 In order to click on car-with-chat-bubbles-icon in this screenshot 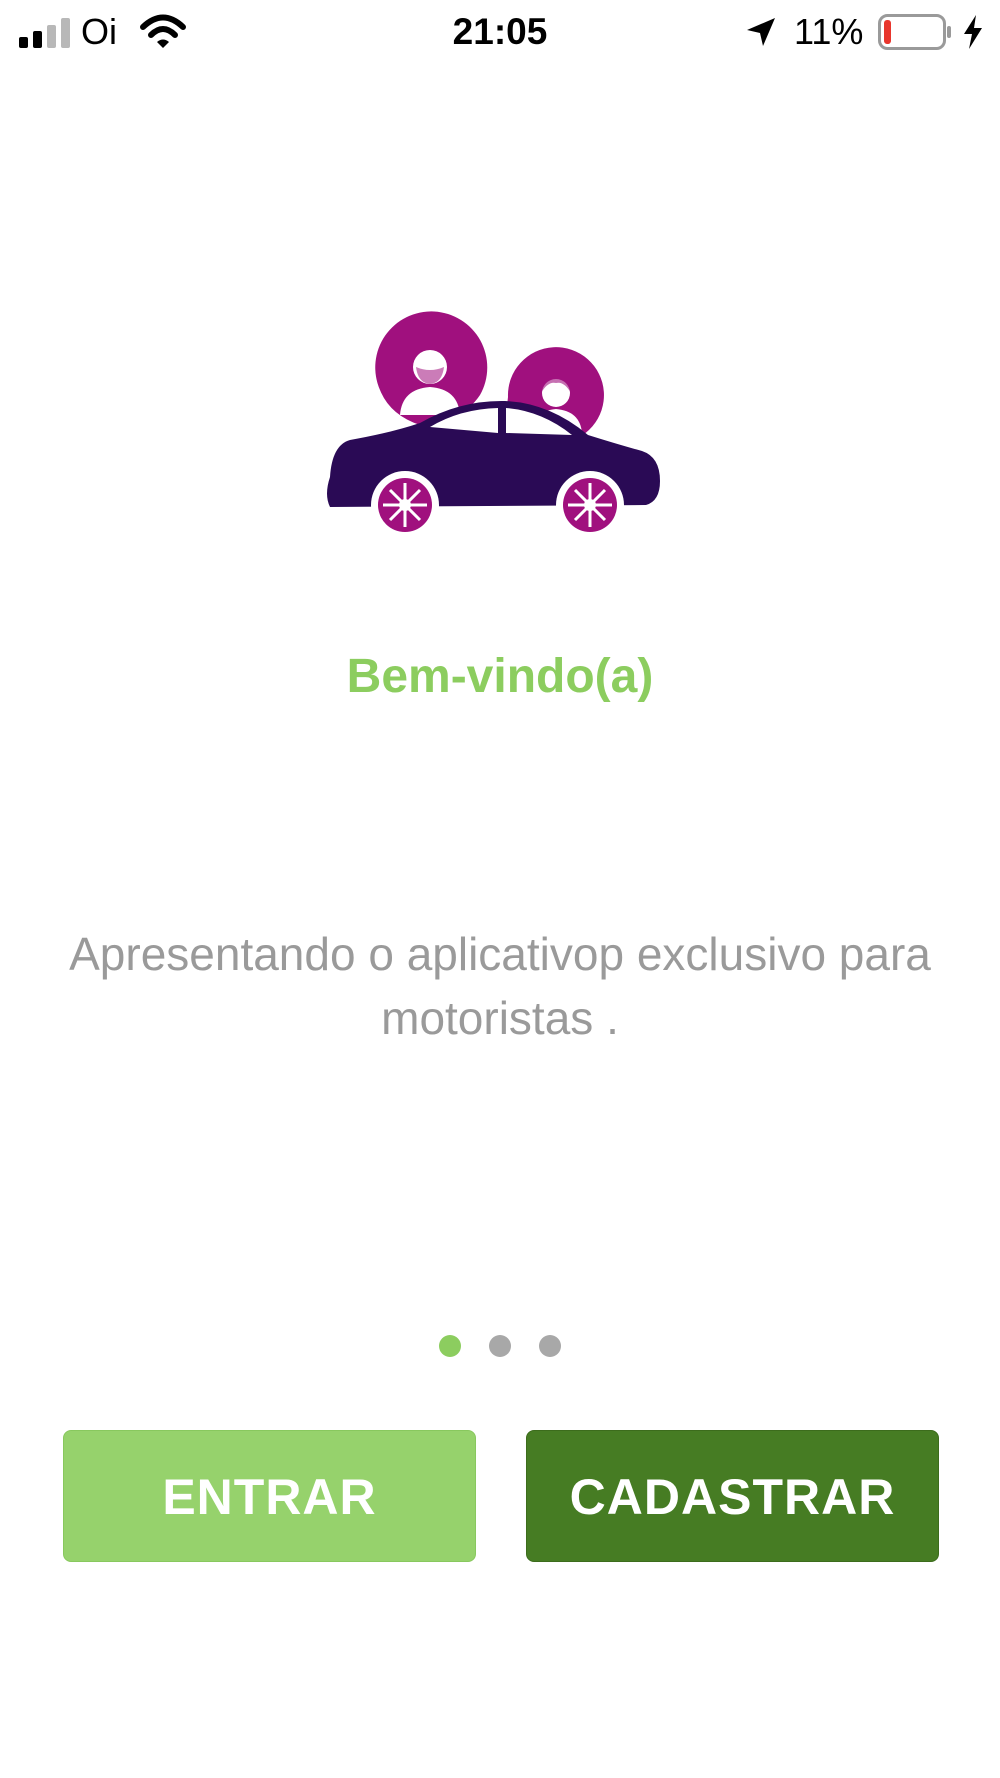, I will do `click(493, 425)`.